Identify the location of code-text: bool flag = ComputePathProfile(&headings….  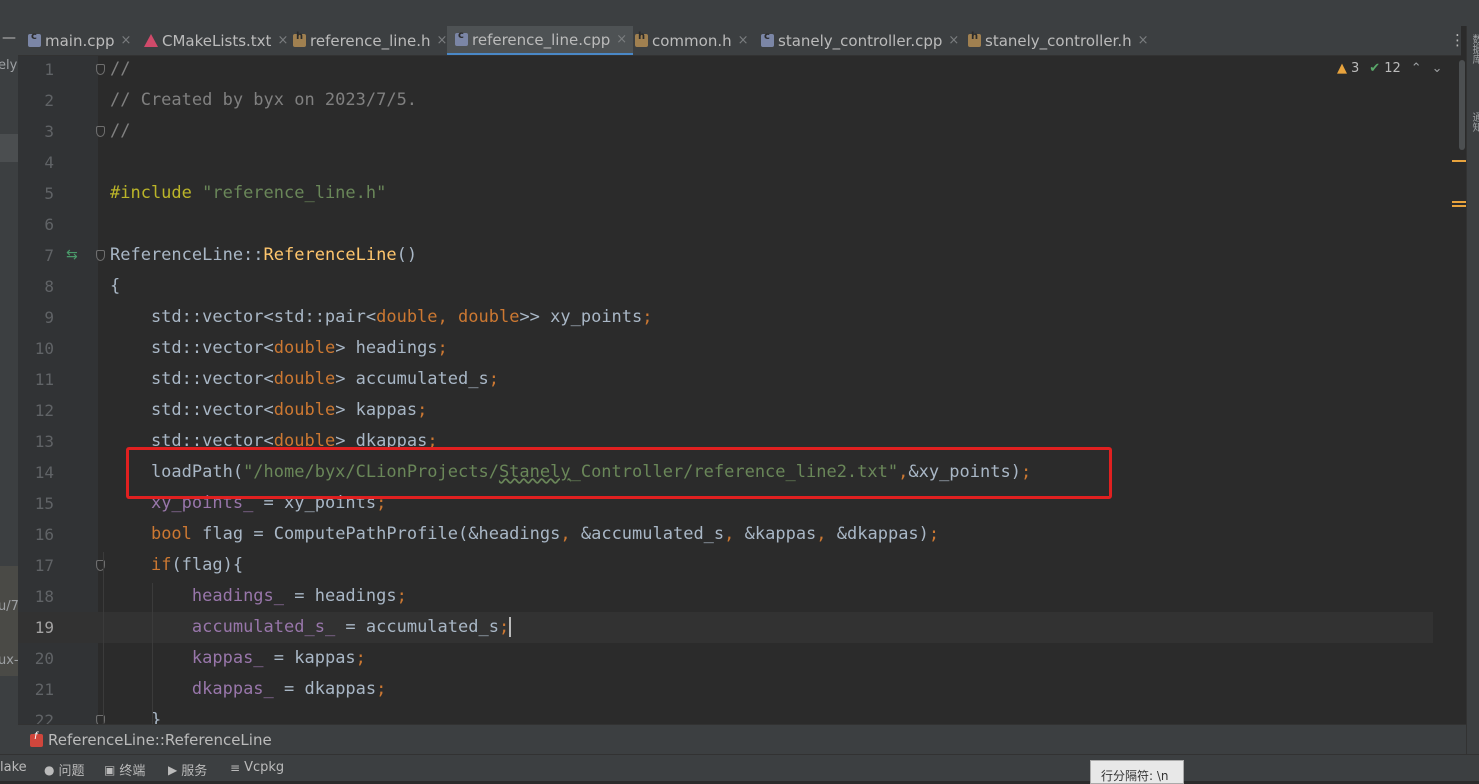
(524, 534).